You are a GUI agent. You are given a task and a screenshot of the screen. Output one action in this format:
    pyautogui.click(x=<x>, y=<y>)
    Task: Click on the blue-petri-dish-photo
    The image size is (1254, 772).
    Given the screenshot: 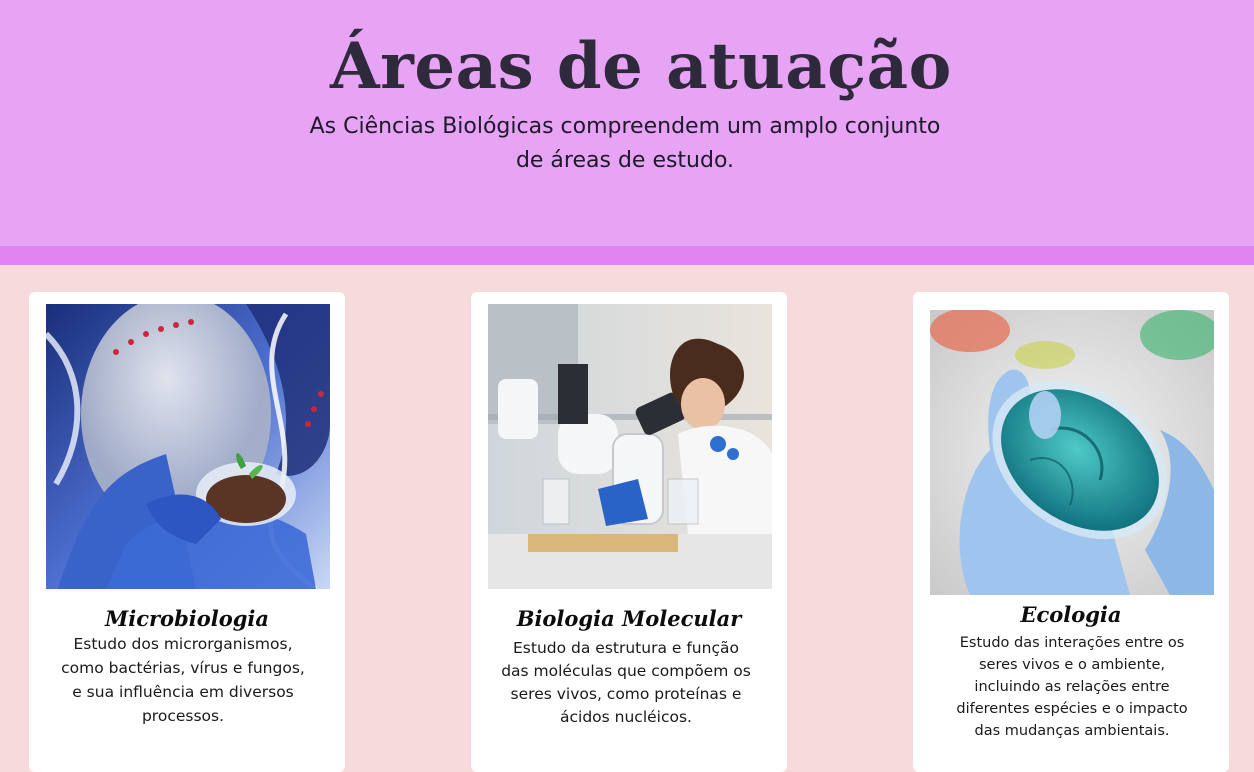 What is the action you would take?
    pyautogui.click(x=1072, y=452)
    